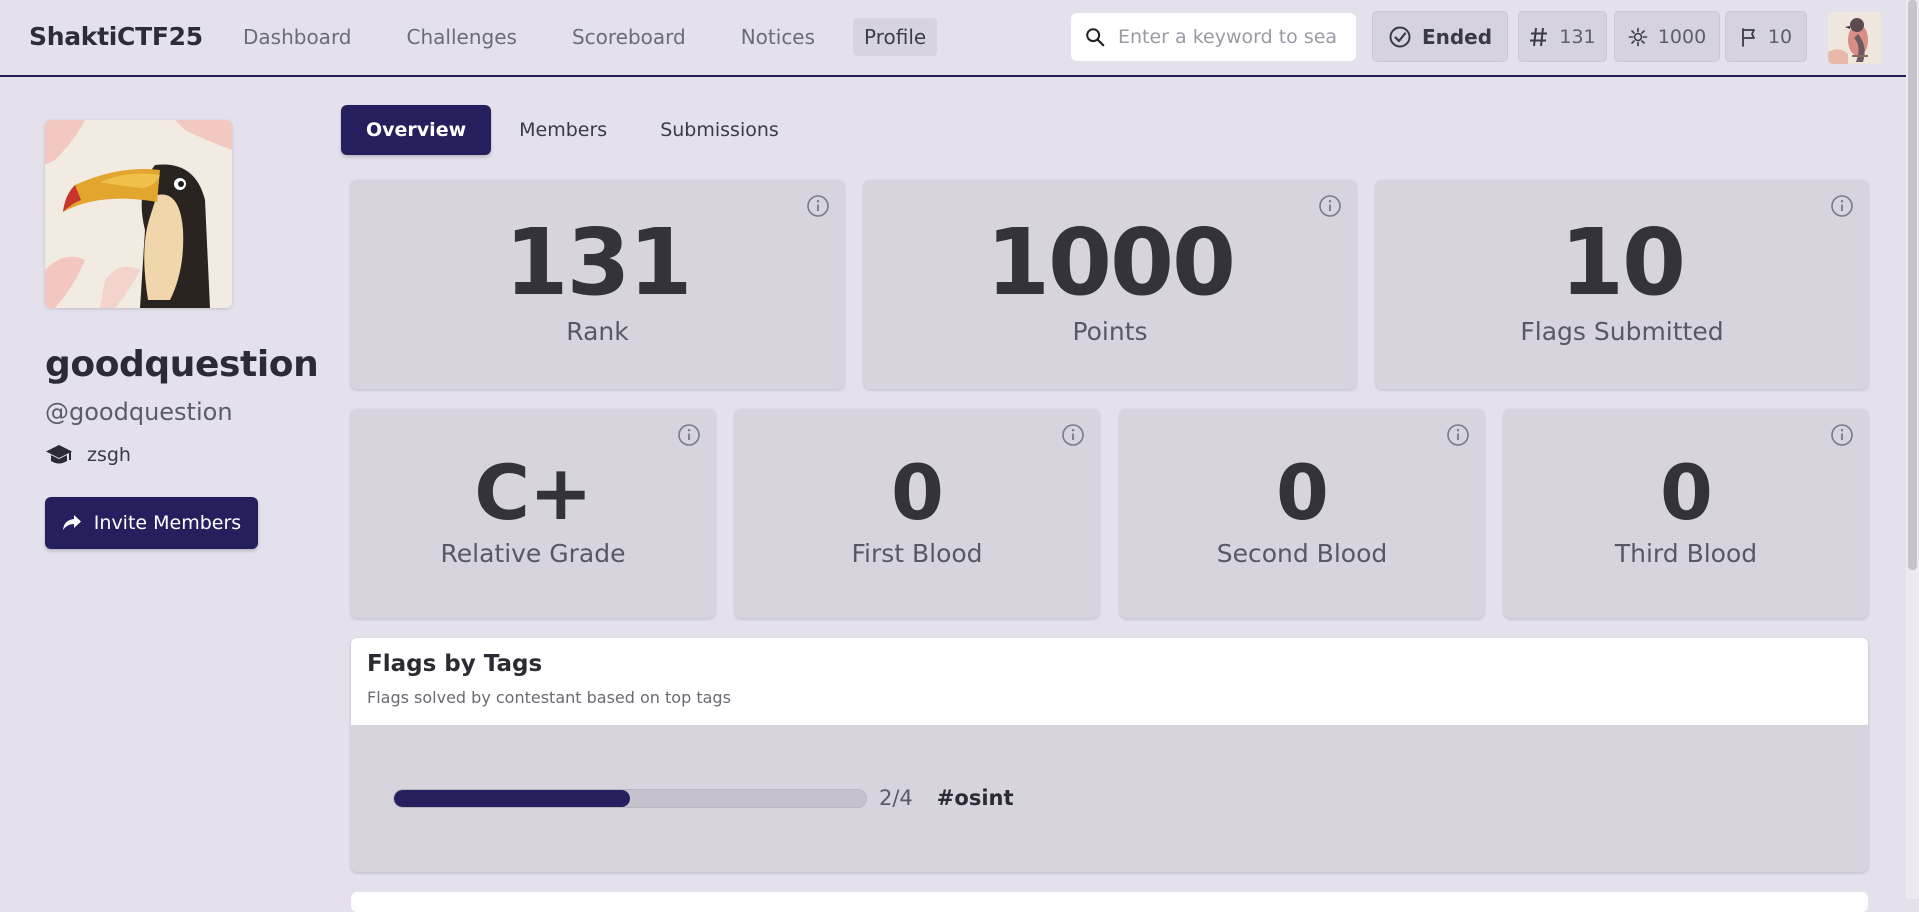 The image size is (1919, 912). What do you see at coordinates (139, 412) in the screenshot?
I see `team-handle: @goodquestion` at bounding box center [139, 412].